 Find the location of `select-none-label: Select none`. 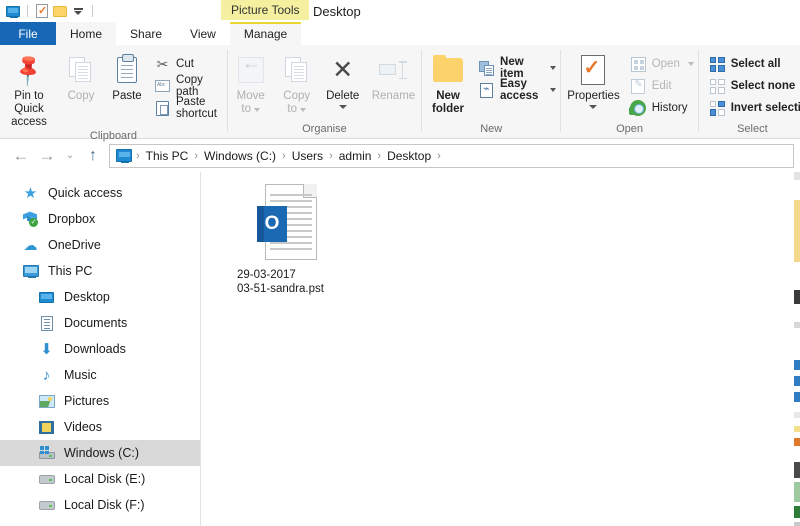

select-none-label: Select none is located at coordinates (763, 86).